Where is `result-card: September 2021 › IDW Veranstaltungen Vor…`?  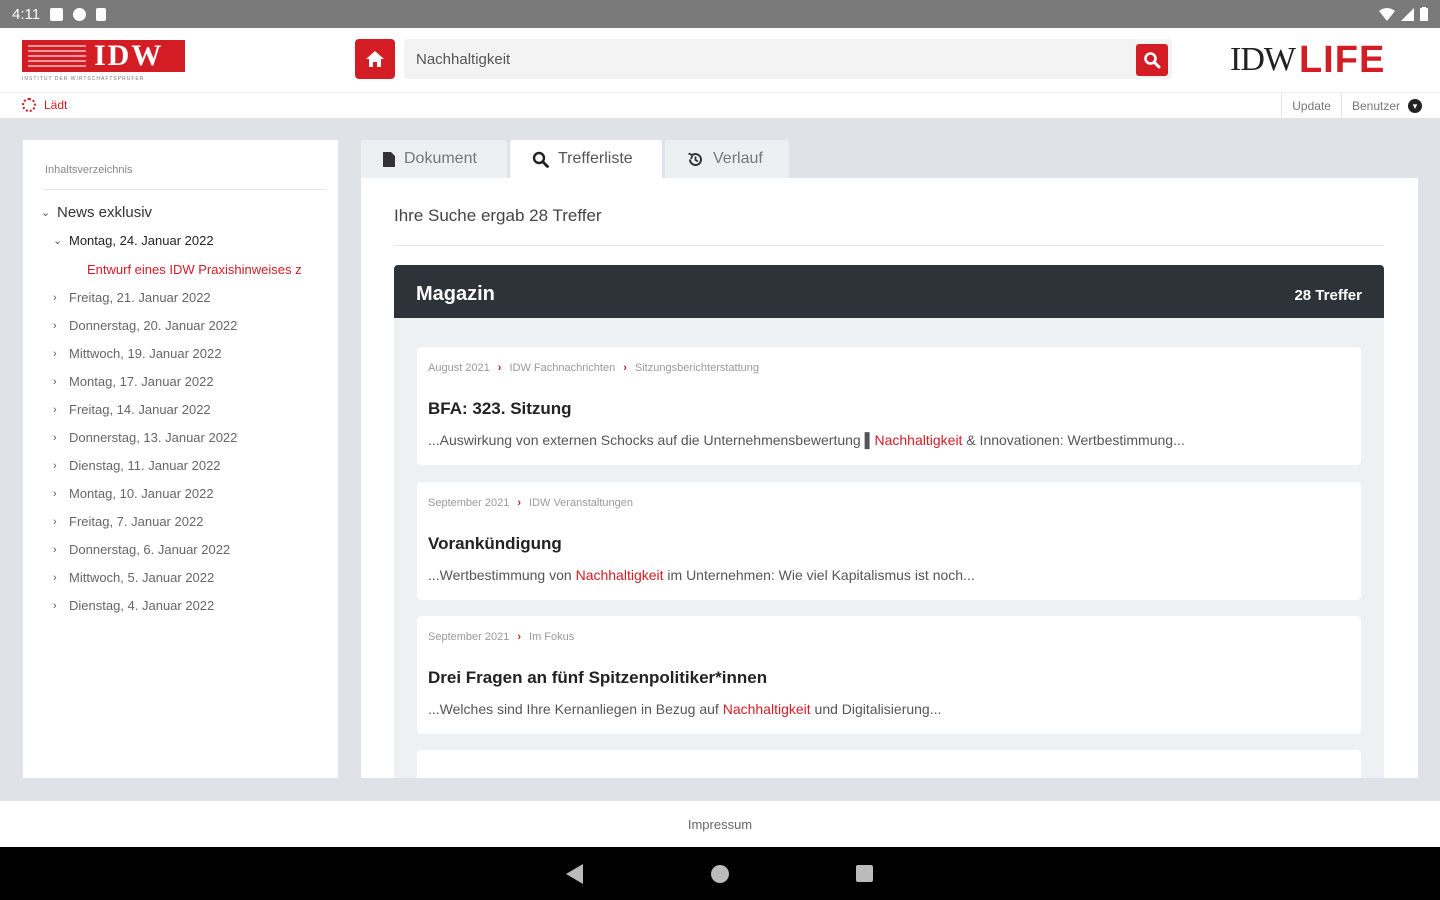 result-card: September 2021 › IDW Veranstaltungen Vor… is located at coordinates (889, 541).